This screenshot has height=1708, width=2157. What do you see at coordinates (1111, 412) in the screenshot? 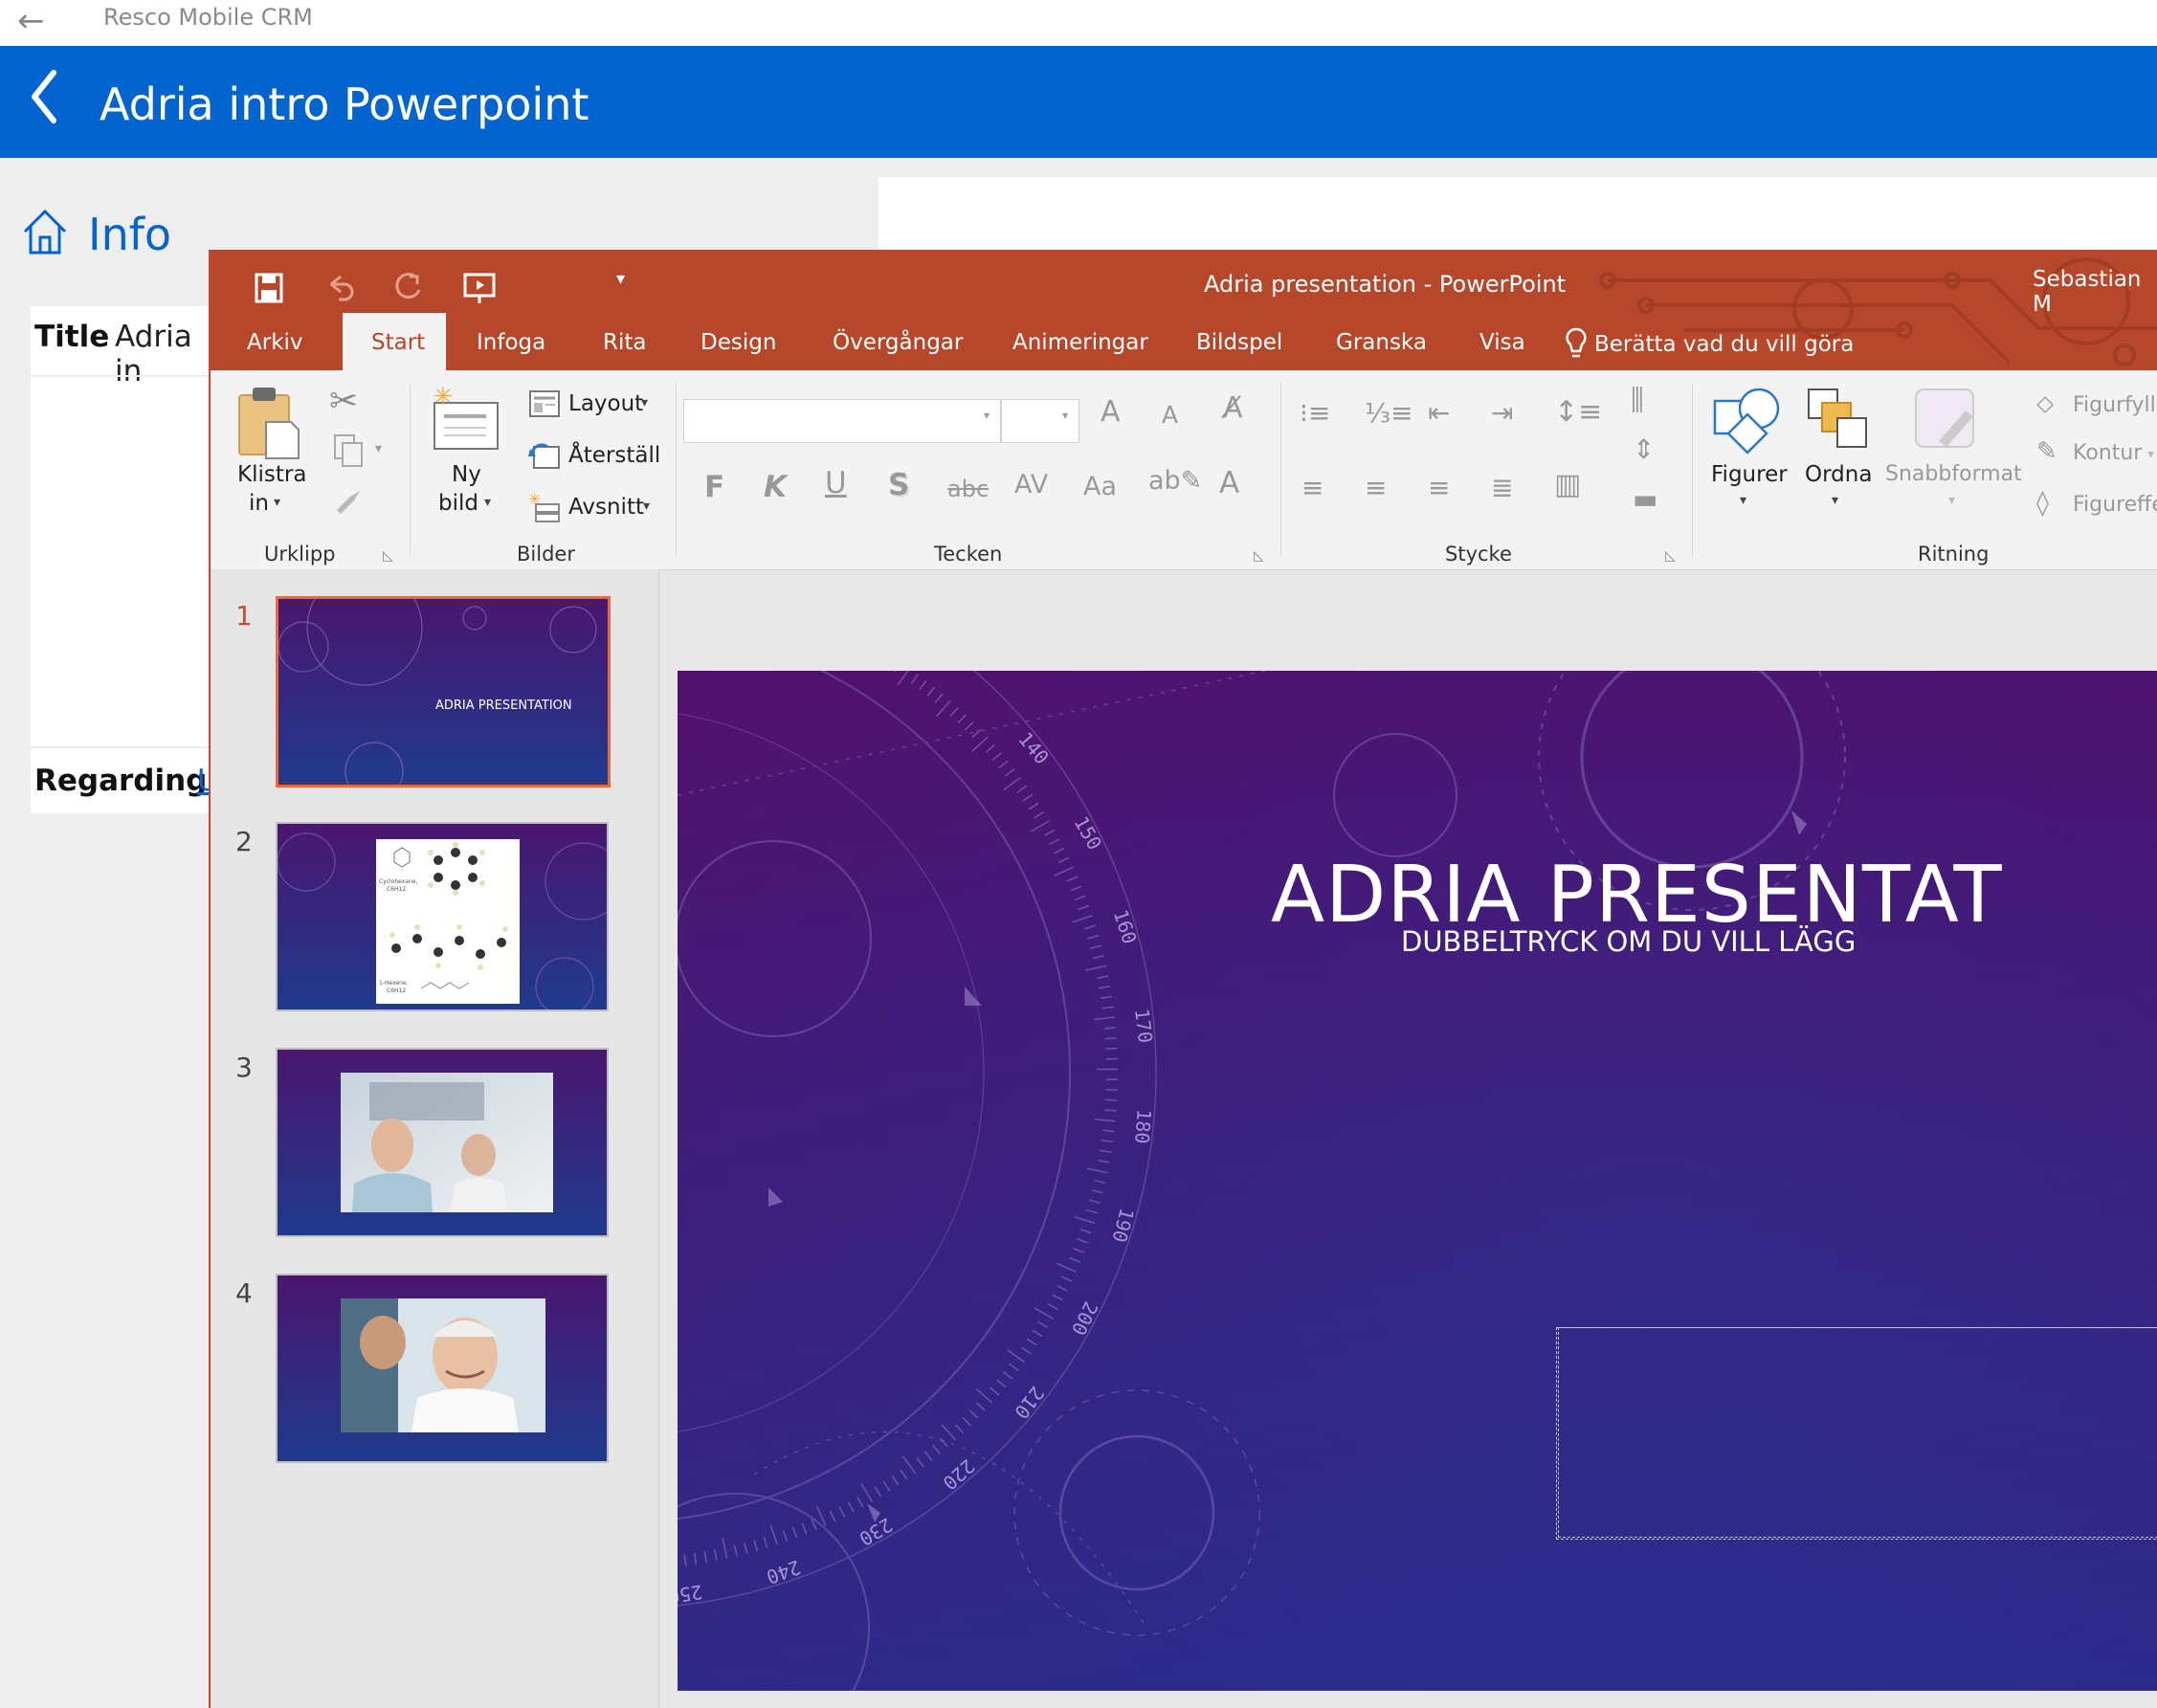
I see `grow-font-icon: A` at bounding box center [1111, 412].